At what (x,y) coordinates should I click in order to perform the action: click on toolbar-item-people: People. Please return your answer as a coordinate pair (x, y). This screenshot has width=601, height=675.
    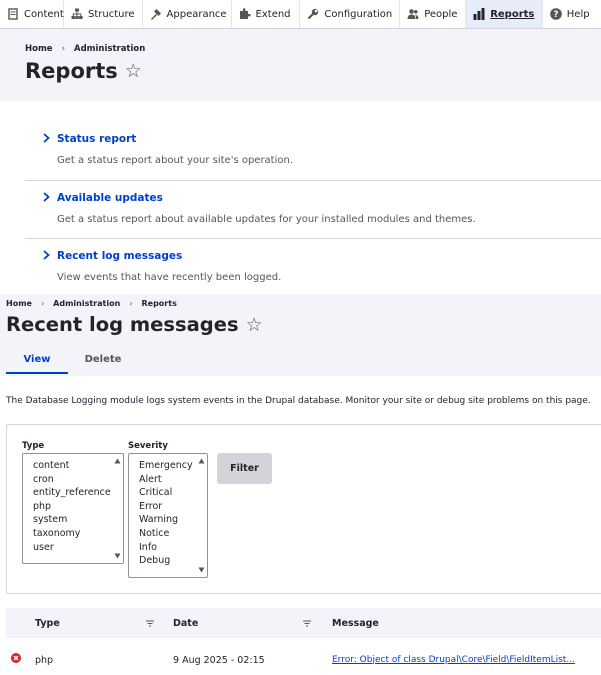
    Looking at the image, I should click on (433, 14).